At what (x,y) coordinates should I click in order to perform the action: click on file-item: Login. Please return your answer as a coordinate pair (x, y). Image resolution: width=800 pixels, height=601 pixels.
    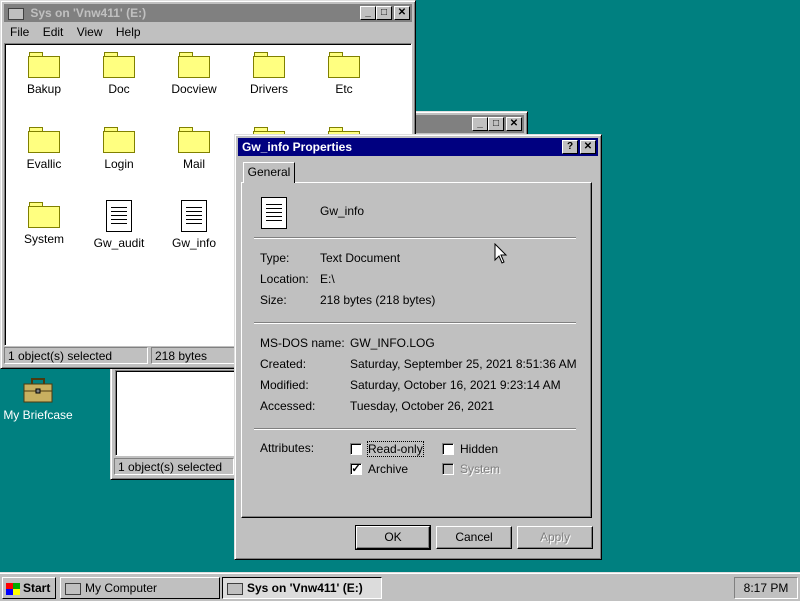
    Looking at the image, I should click on (119, 148).